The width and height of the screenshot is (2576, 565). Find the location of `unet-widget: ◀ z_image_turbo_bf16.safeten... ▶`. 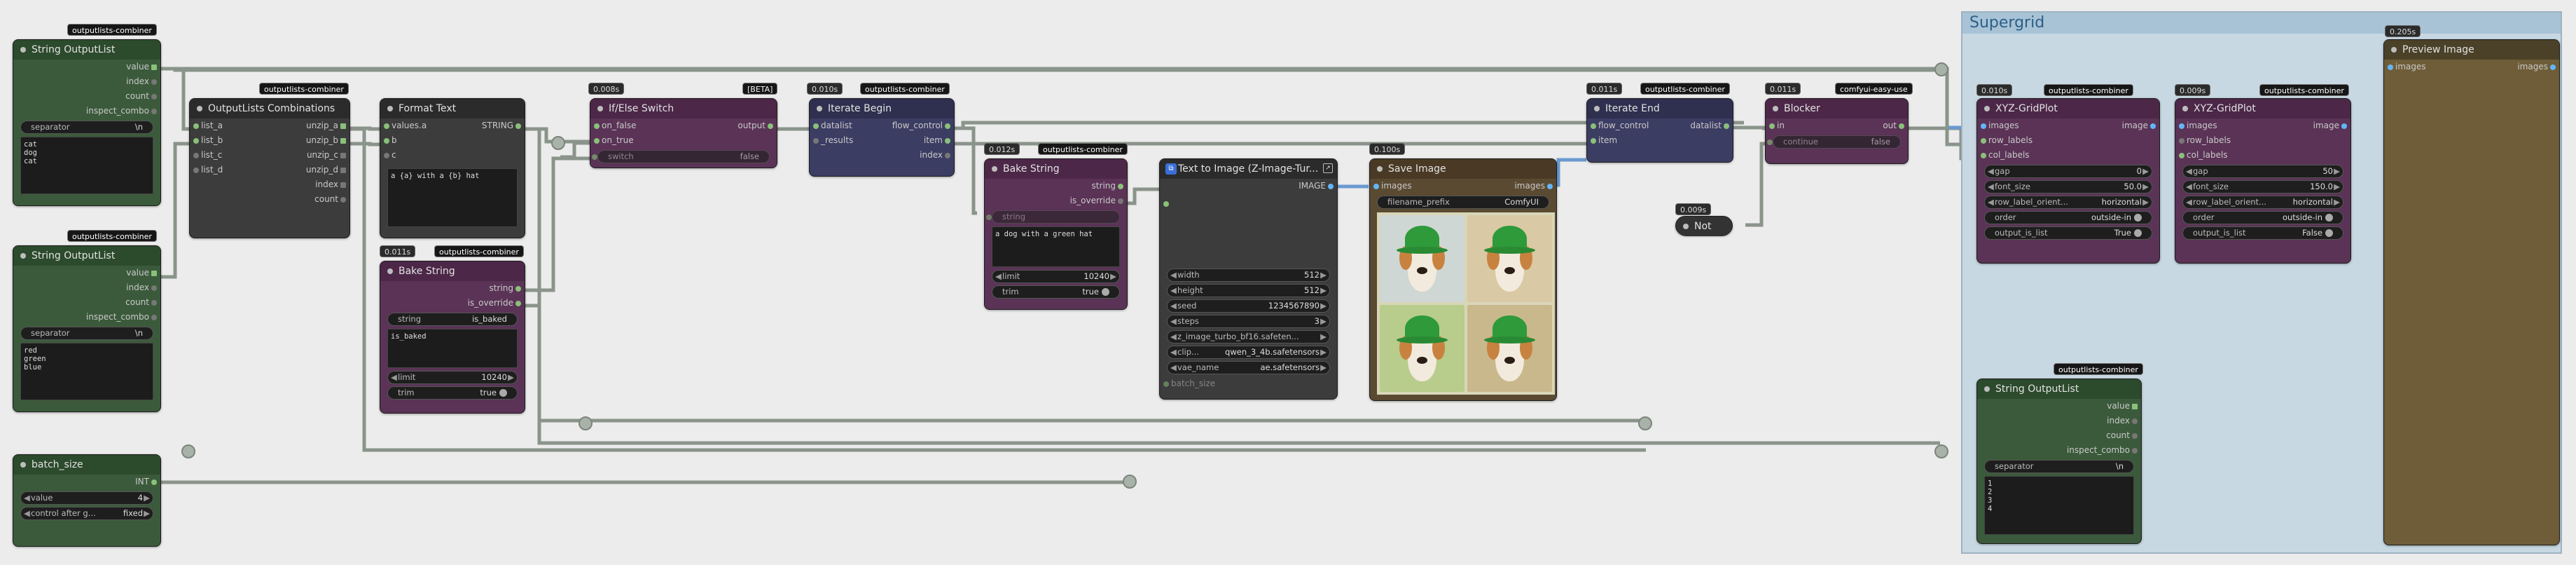

unet-widget: ◀ z_image_turbo_bf16.safeten... ▶ is located at coordinates (1249, 336).